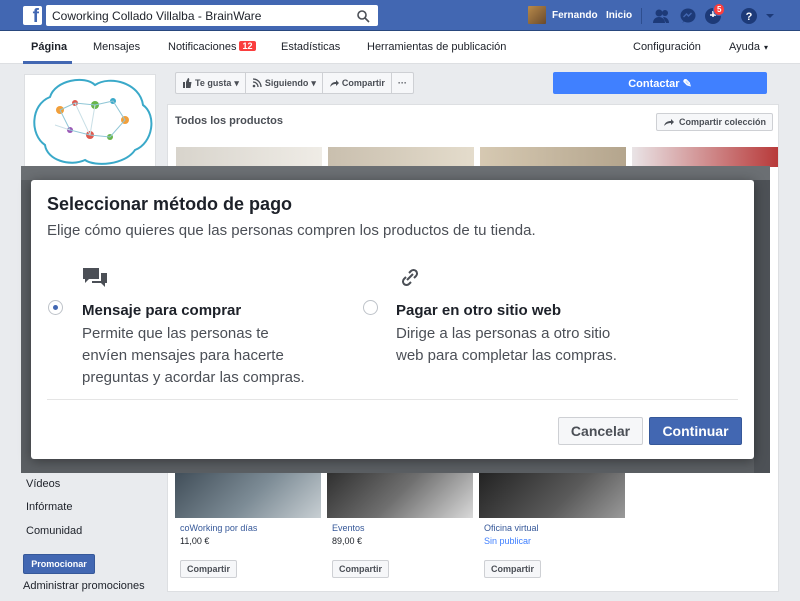 This screenshot has height=601, width=800. Describe the element at coordinates (600, 431) in the screenshot. I see `cancel-button: Cancelar` at that location.